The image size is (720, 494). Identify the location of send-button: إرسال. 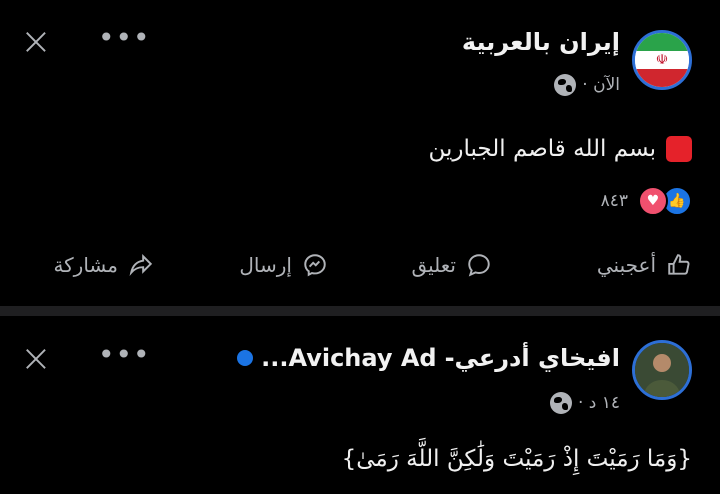
(283, 265).